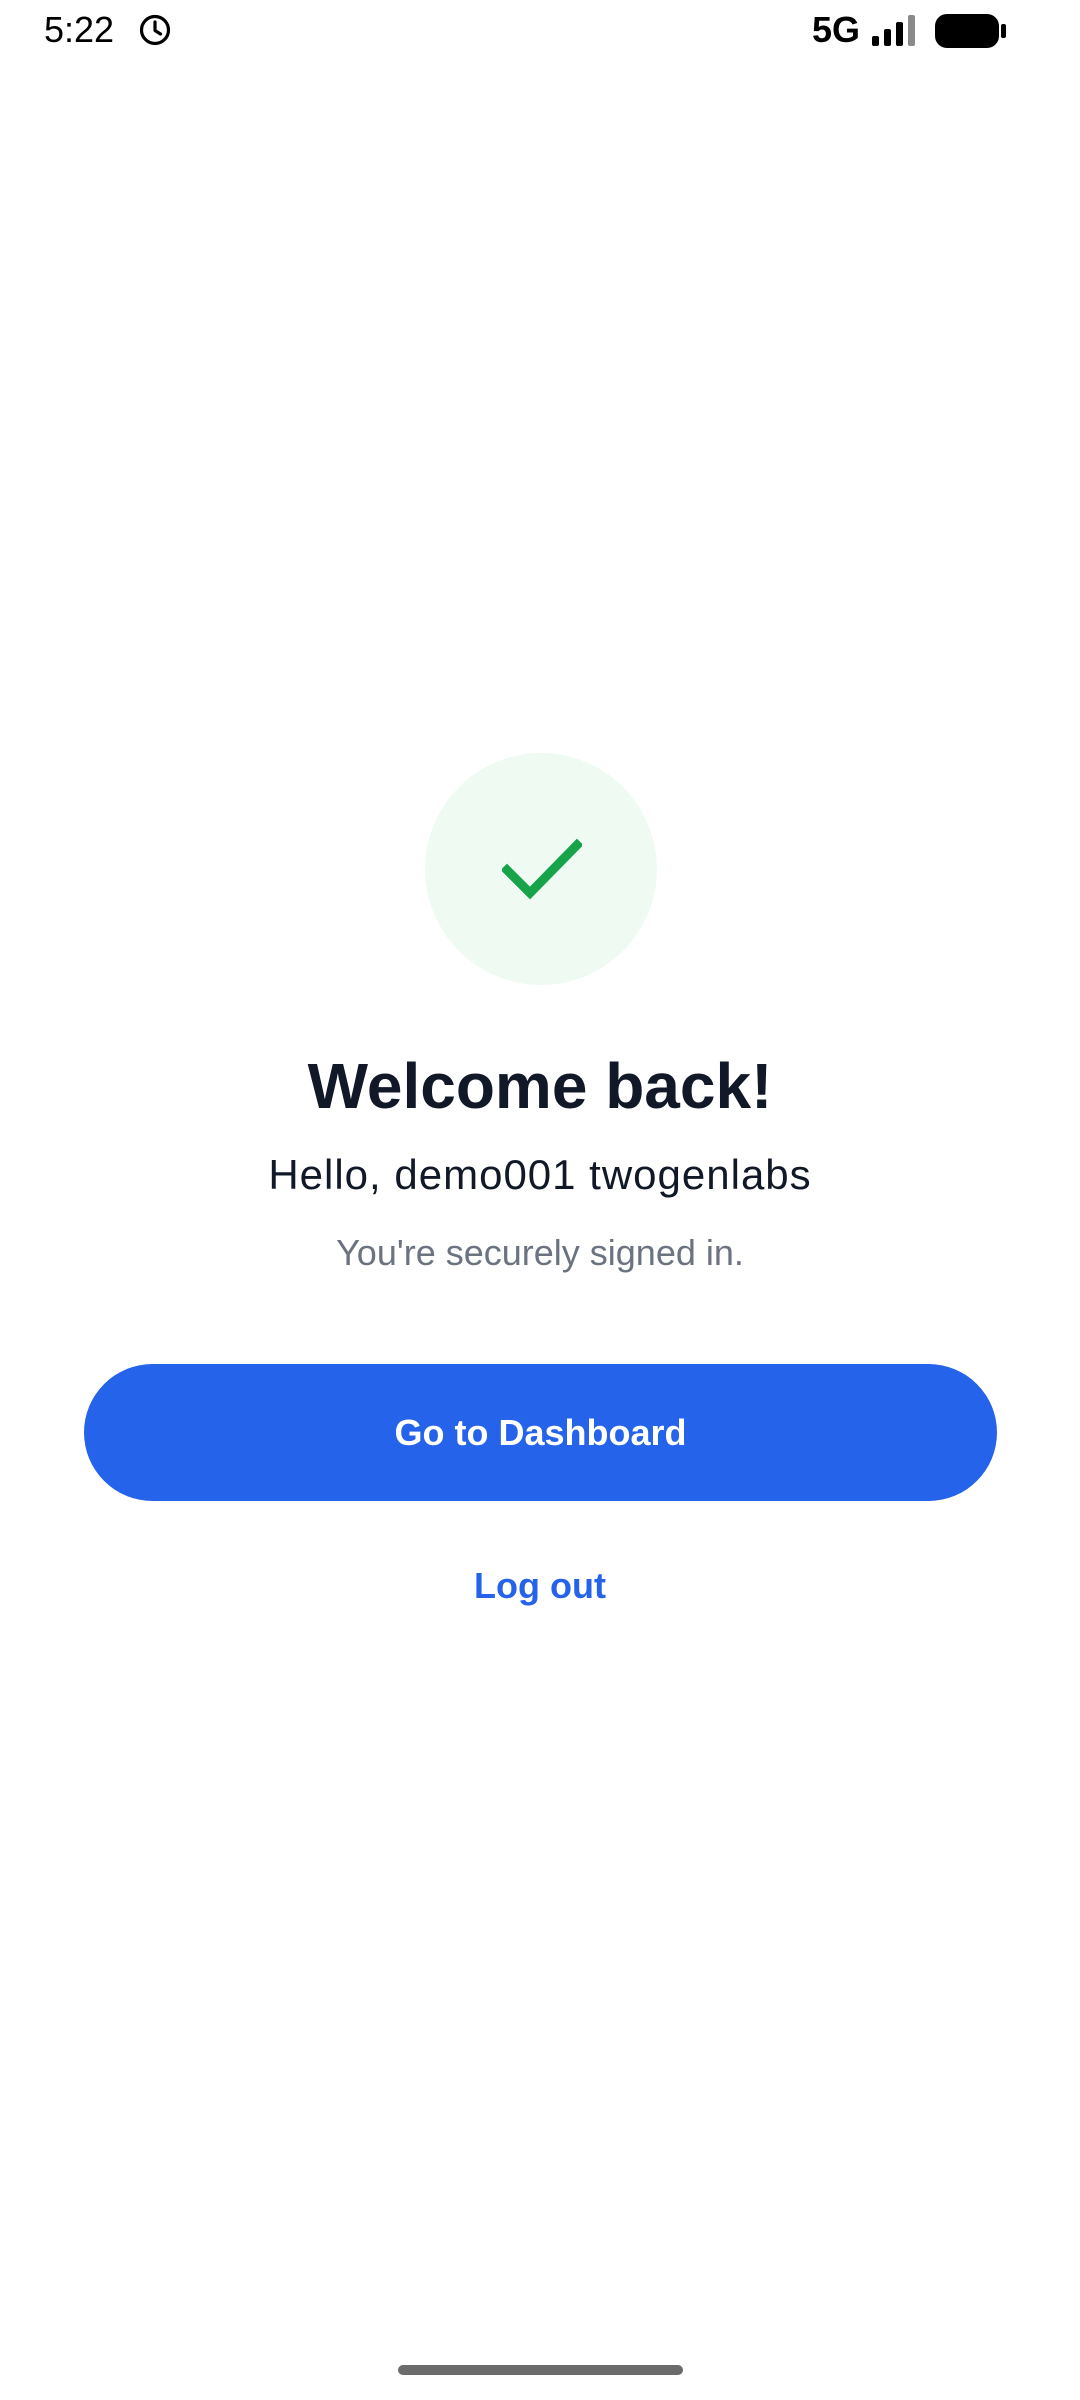 The width and height of the screenshot is (1080, 2400). Describe the element at coordinates (540, 32) in the screenshot. I see `status-bar: 5:22 5G` at that location.